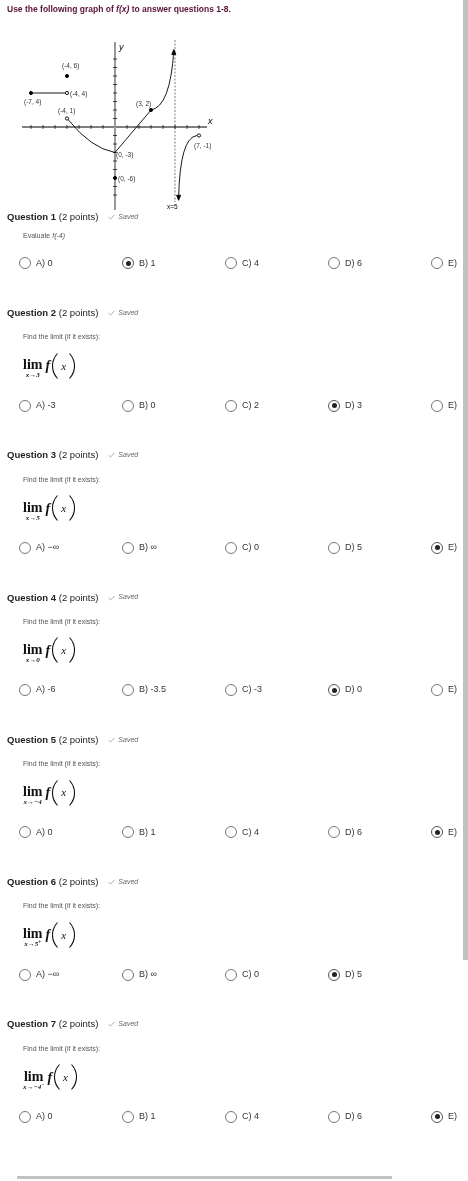 This screenshot has width=468, height=1181. What do you see at coordinates (465, 480) in the screenshot?
I see `vertical-scrollbar` at bounding box center [465, 480].